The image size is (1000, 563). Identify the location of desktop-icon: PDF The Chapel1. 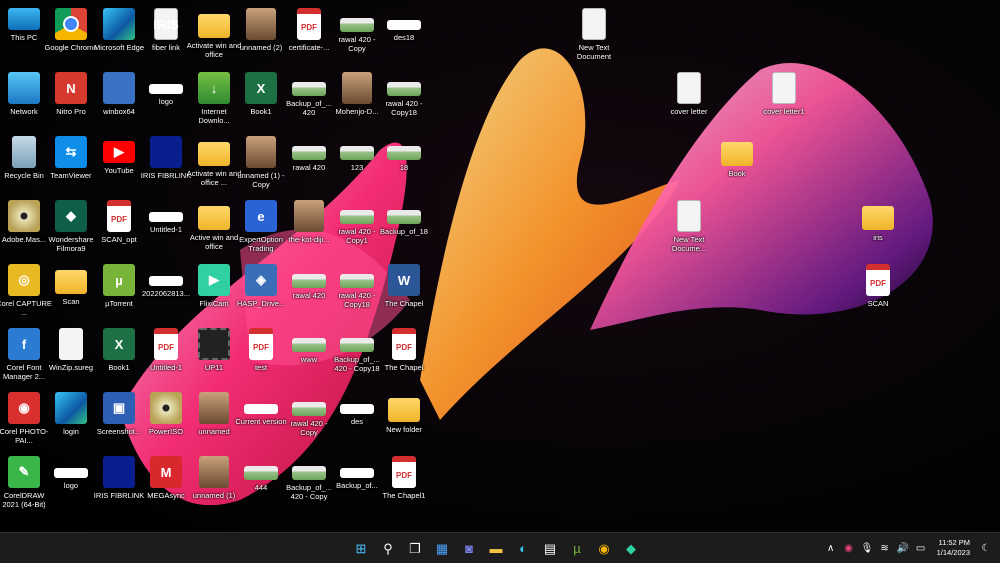
(404, 484).